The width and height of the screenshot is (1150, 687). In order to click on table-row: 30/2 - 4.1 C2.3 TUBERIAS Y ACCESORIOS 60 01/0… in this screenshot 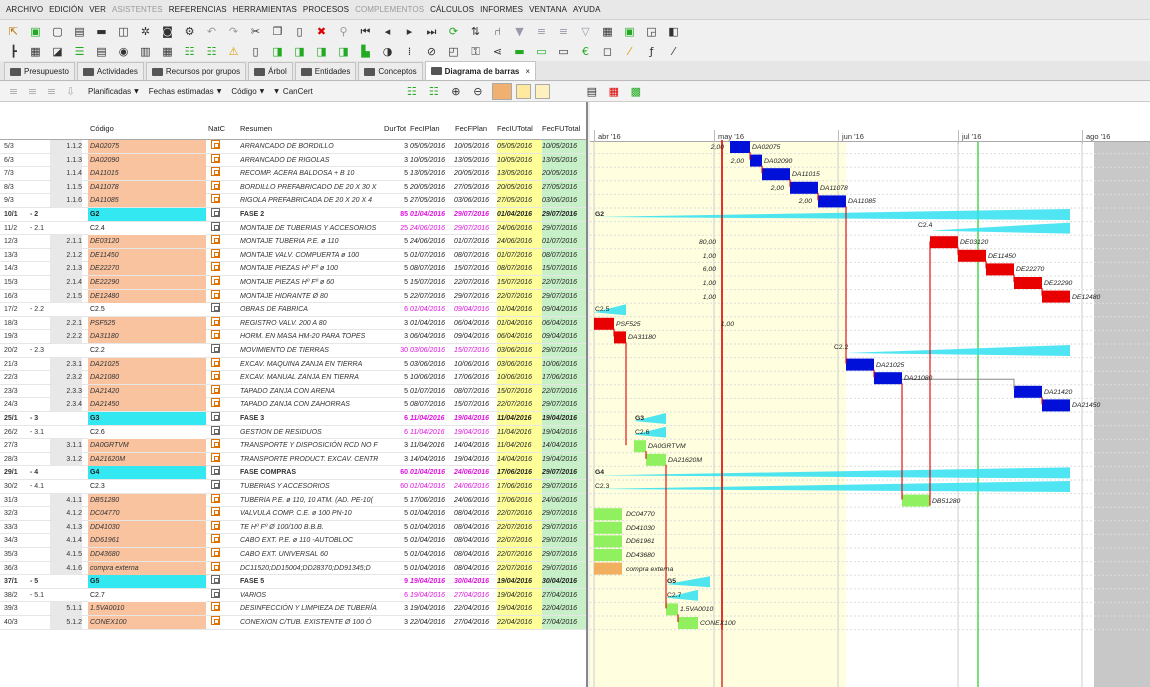, I will do `click(293, 487)`.